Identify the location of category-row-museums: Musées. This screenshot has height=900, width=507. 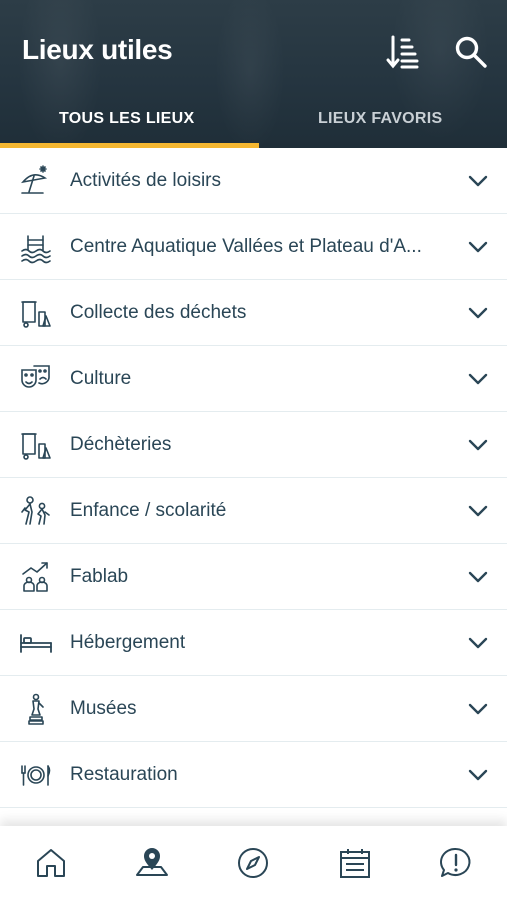
(253, 709).